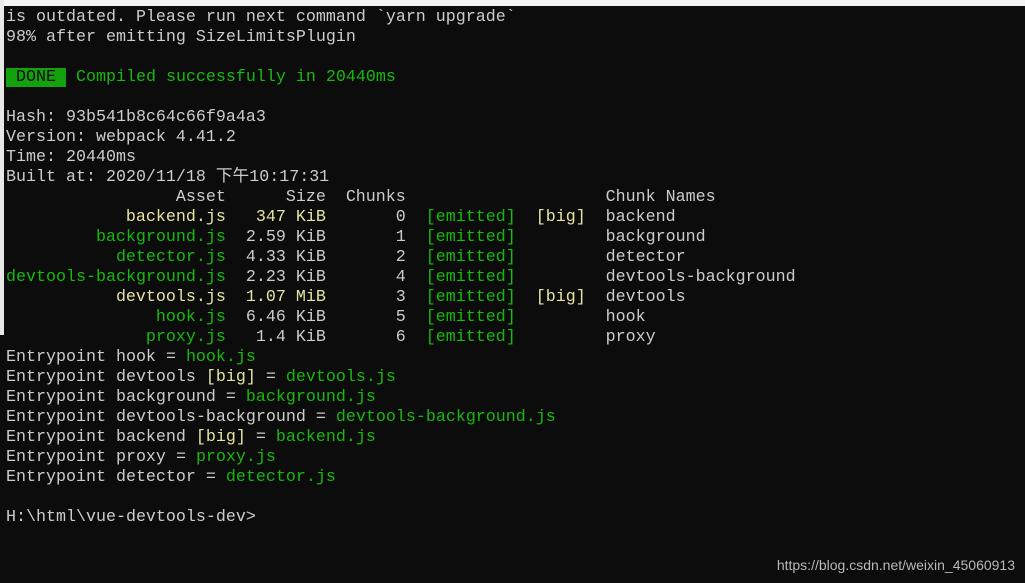  Describe the element at coordinates (515, 398) in the screenshot. I see `entrypoint-line: Entrypoint background = background.js` at that location.